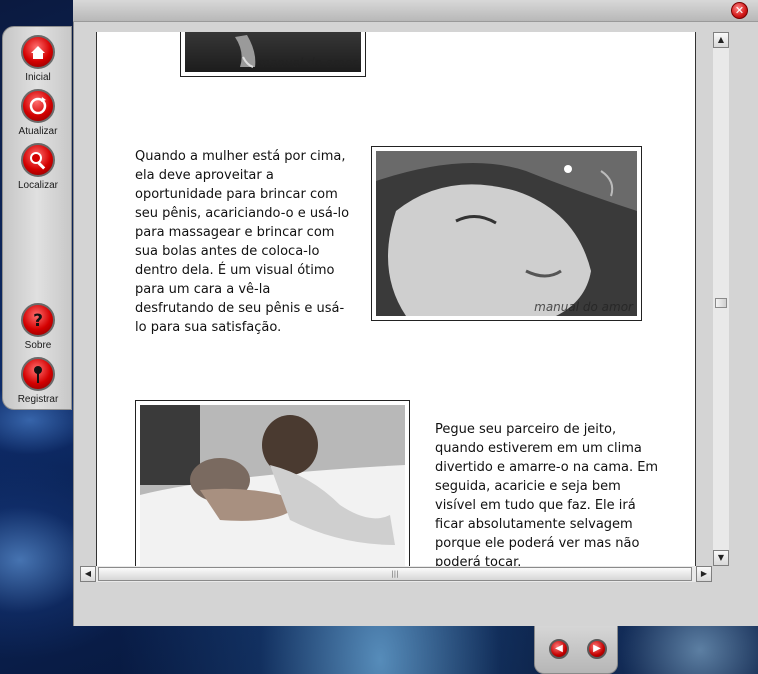  Describe the element at coordinates (38, 131) in the screenshot. I see `sidebar-item-label: Atualizar` at that location.